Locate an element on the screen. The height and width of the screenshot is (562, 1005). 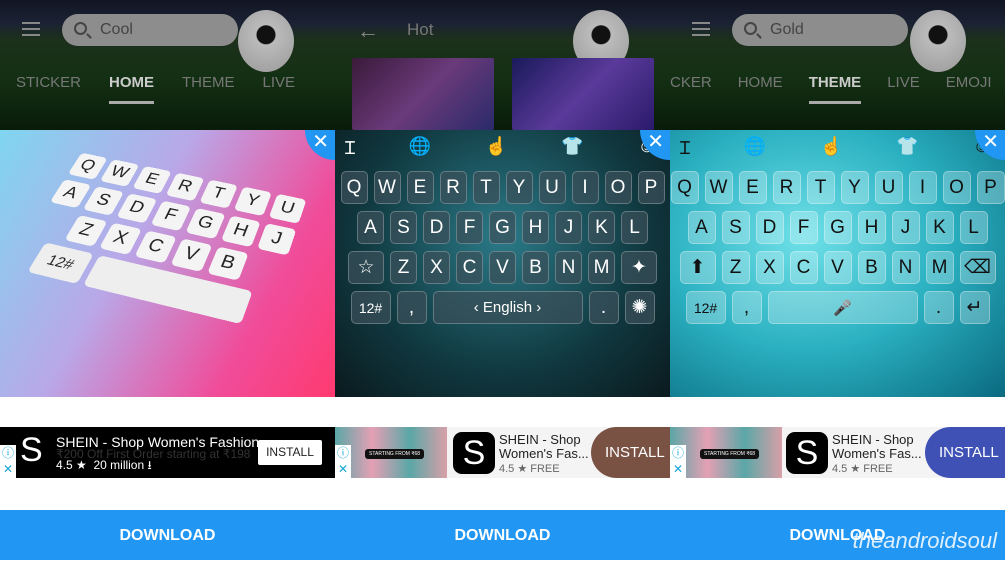
key: T is located at coordinates (820, 187).